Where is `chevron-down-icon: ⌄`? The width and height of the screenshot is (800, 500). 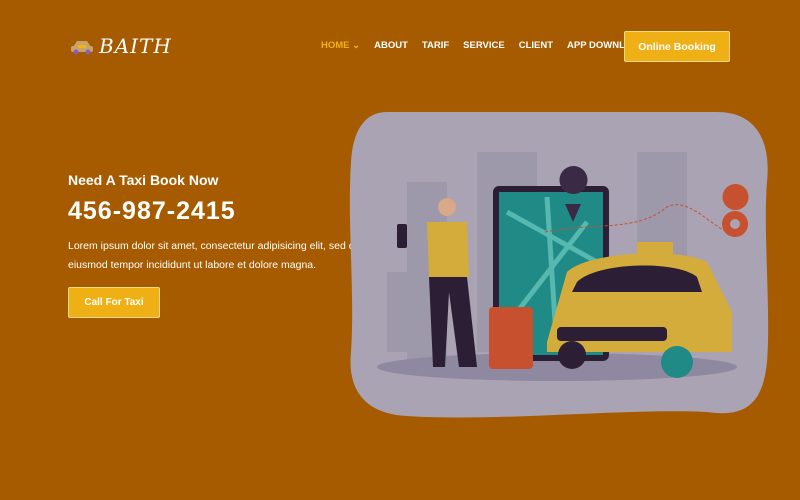
chevron-down-icon: ⌄ is located at coordinates (356, 45).